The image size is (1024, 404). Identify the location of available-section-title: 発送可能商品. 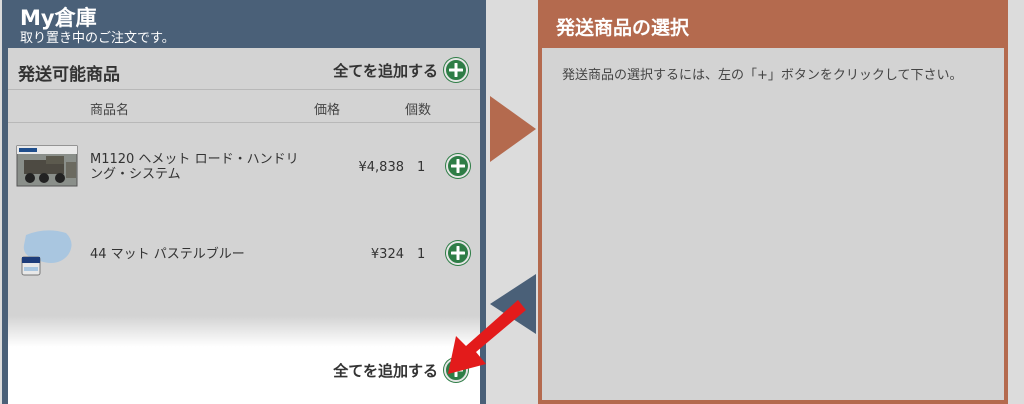
(69, 75).